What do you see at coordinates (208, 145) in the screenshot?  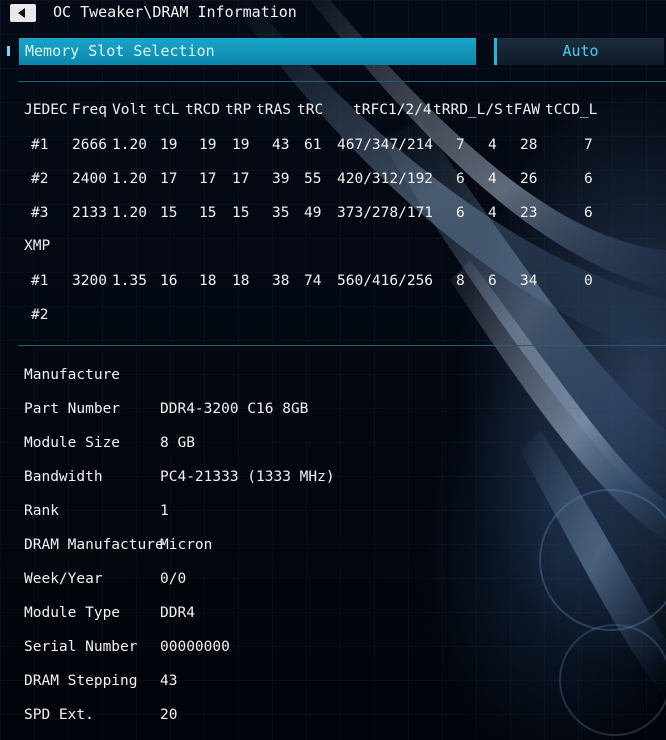 I see `trcd-value: 19` at bounding box center [208, 145].